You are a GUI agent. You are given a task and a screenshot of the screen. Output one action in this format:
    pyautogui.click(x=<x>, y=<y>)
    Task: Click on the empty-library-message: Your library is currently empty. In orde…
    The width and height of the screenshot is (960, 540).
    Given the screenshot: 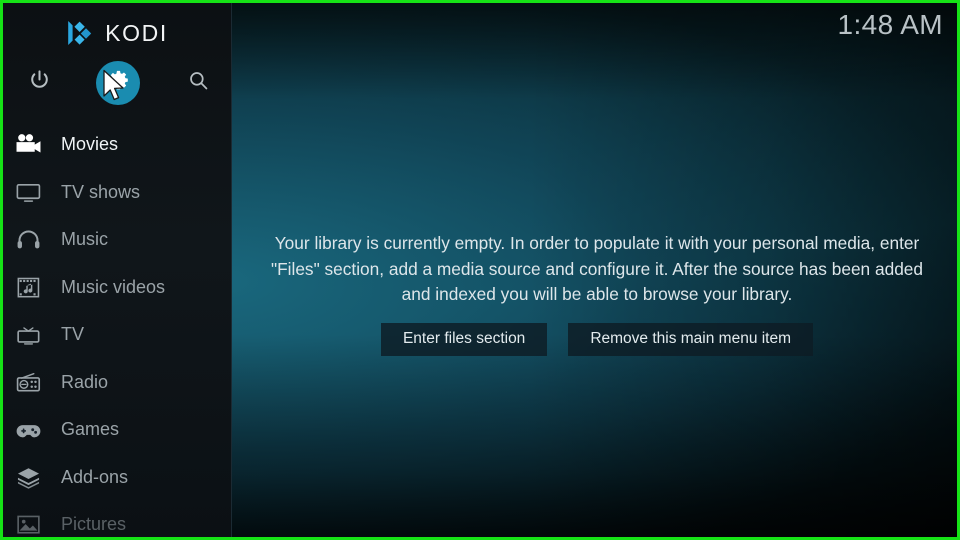 What is the action you would take?
    pyautogui.click(x=597, y=268)
    